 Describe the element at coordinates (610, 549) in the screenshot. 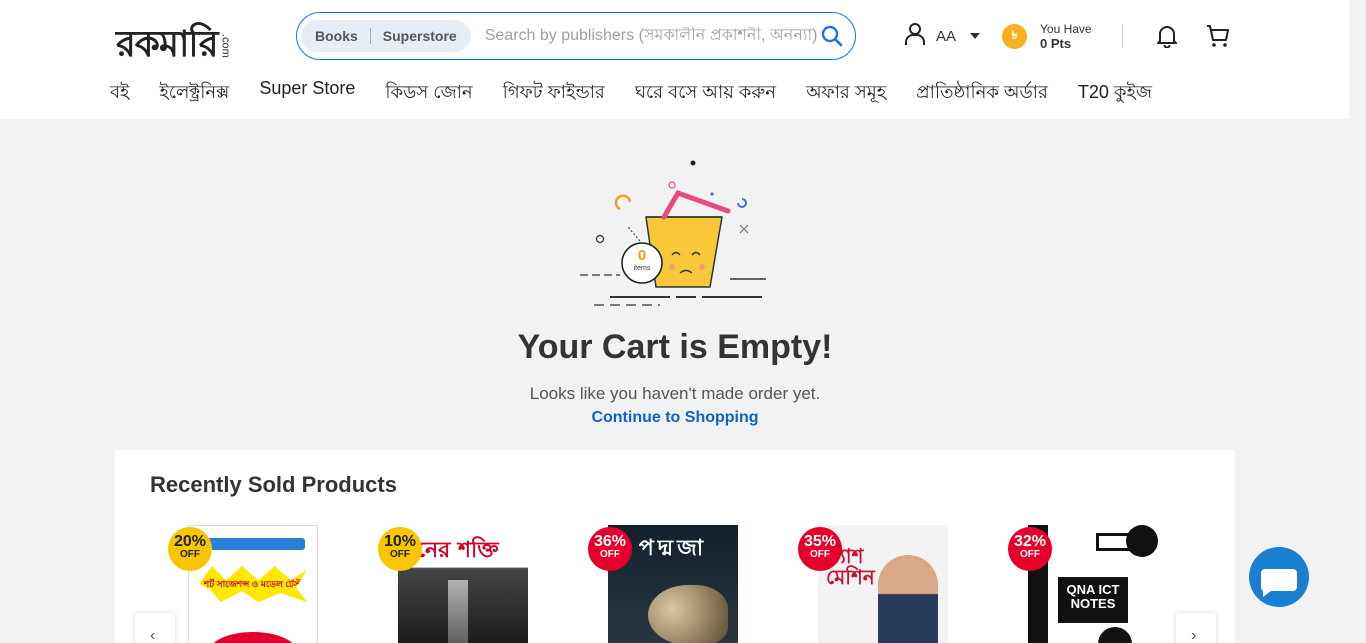

I see `discount-badge: 36% OFF` at that location.